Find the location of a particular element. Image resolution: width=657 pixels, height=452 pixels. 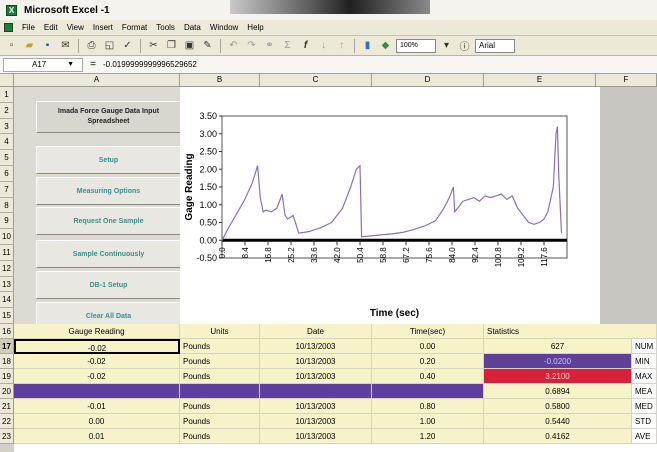

email-icon: ✉ is located at coordinates (65, 45).